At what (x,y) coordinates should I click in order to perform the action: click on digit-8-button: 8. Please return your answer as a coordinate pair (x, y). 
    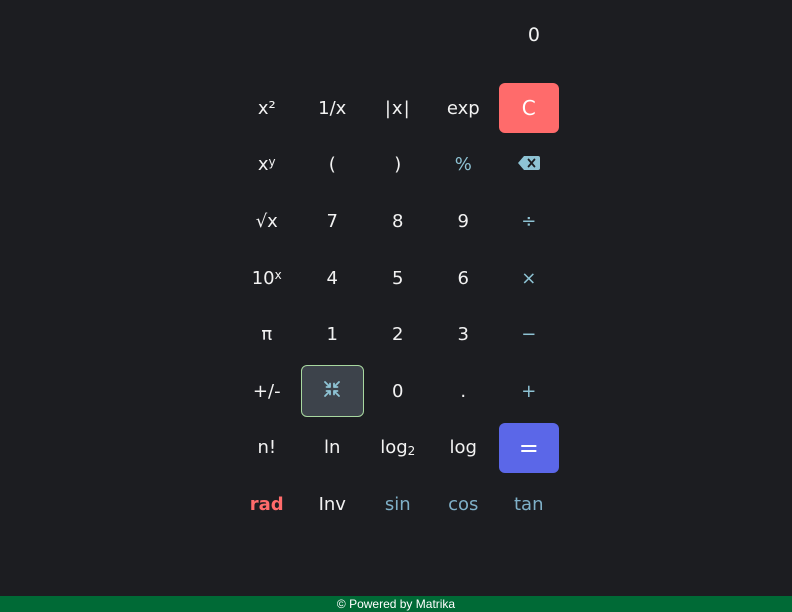
    Looking at the image, I should click on (398, 221).